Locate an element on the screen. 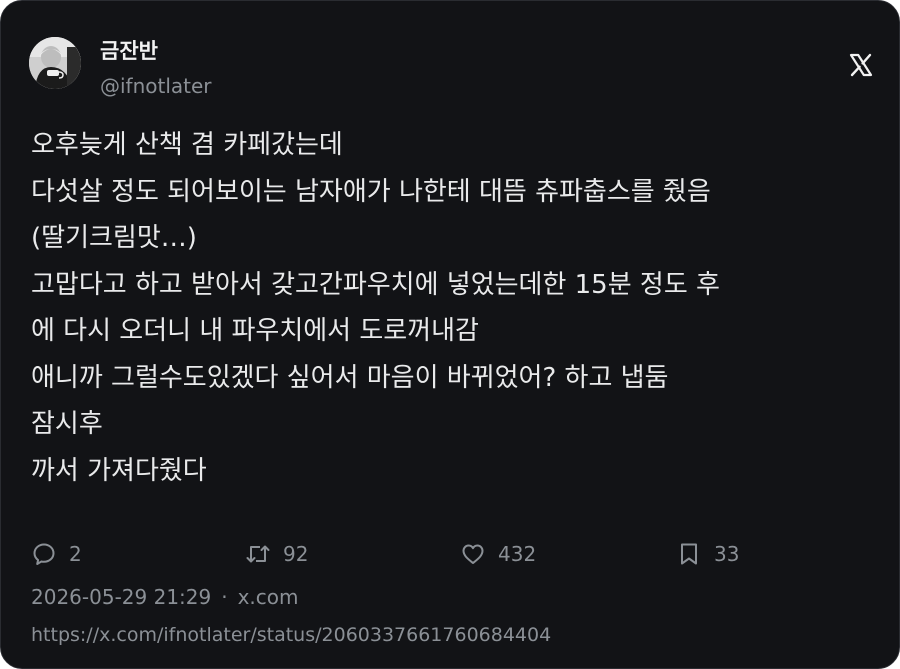 The width and height of the screenshot is (900, 669). user-handle: @ifnotlater is located at coordinates (156, 86).